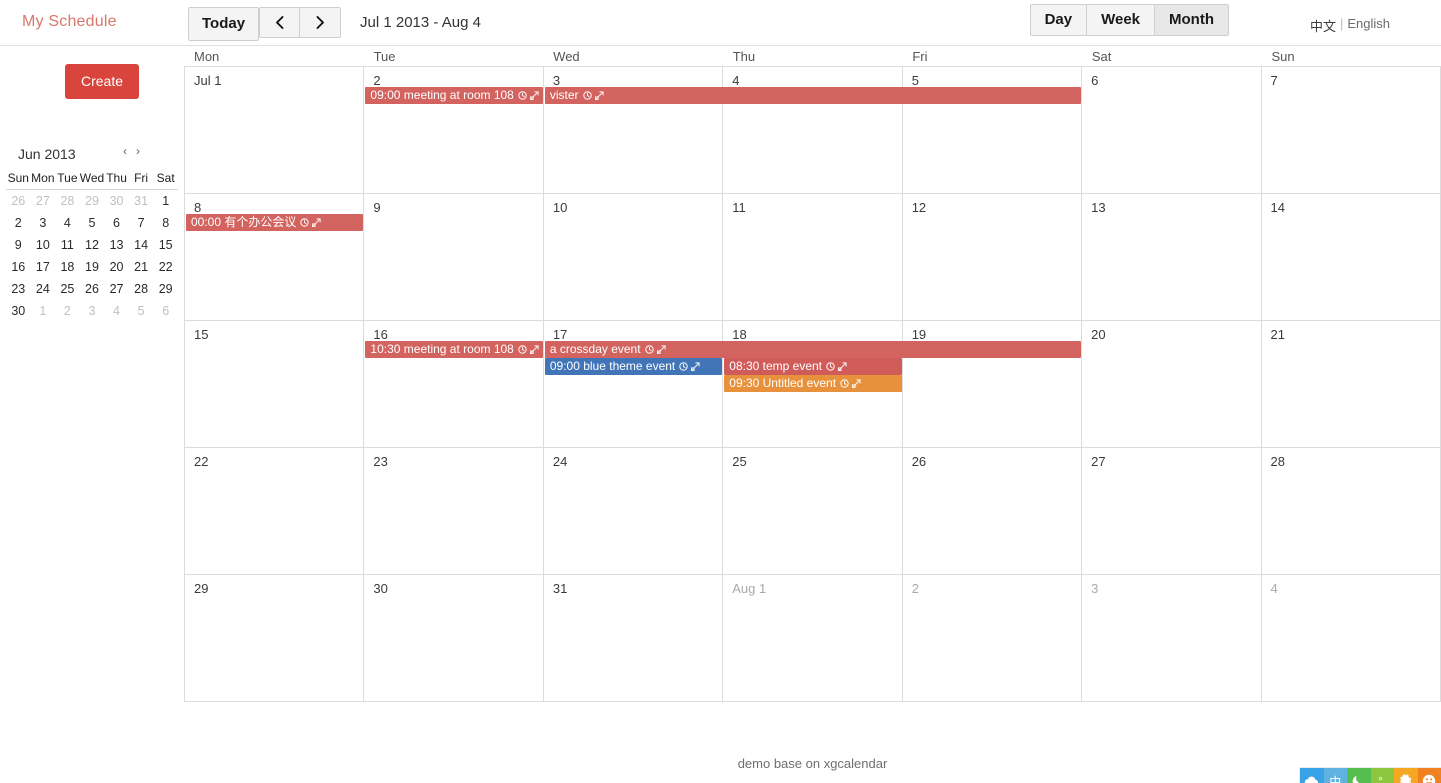 This screenshot has width=1441, height=783. Describe the element at coordinates (165, 267) in the screenshot. I see `mini-calendar-day: 22` at that location.